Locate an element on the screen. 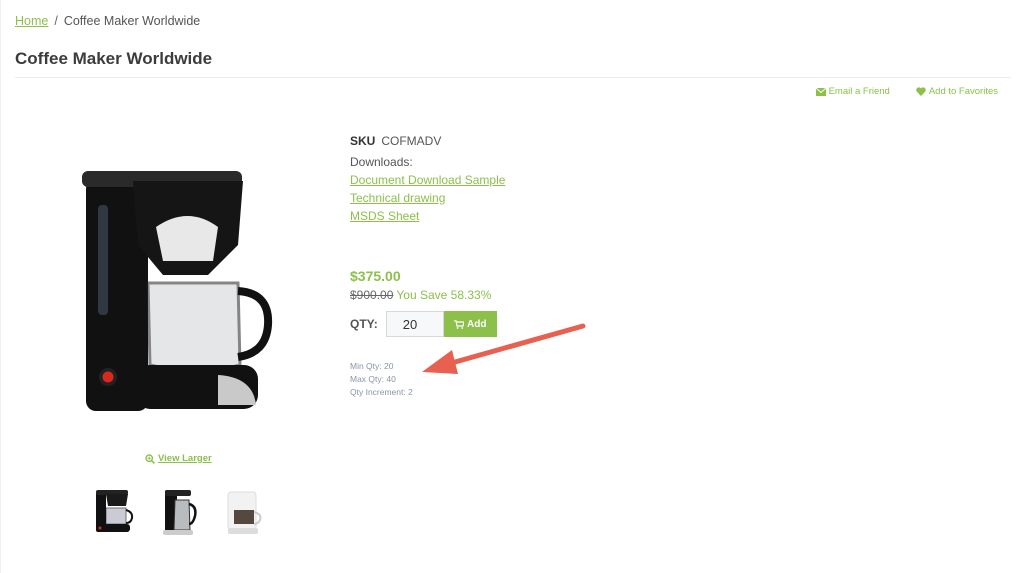  annotation-arrow is located at coordinates (504, 348).